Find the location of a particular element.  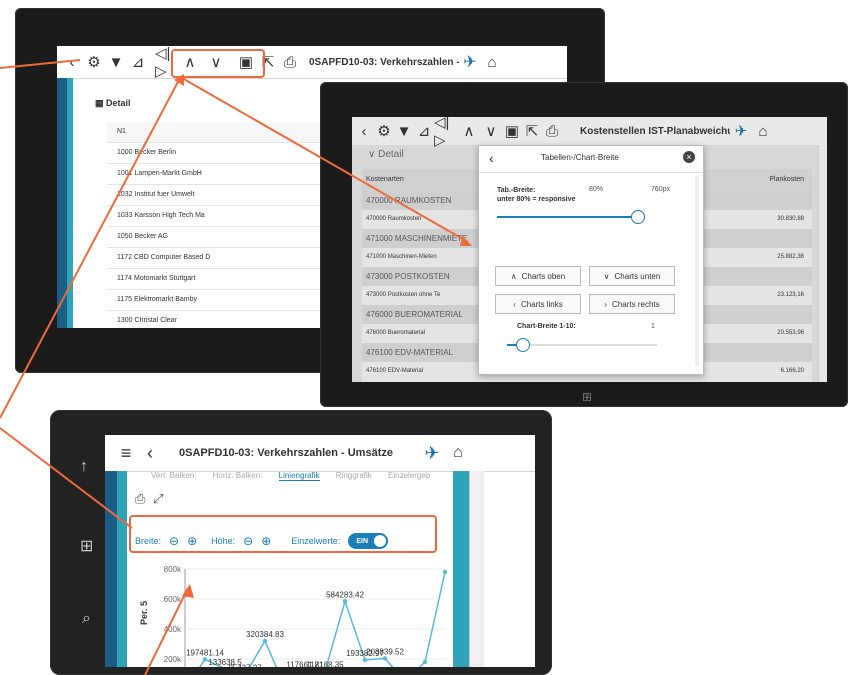

row-label: 1172 CBD Computer Based D is located at coordinates (164, 257).